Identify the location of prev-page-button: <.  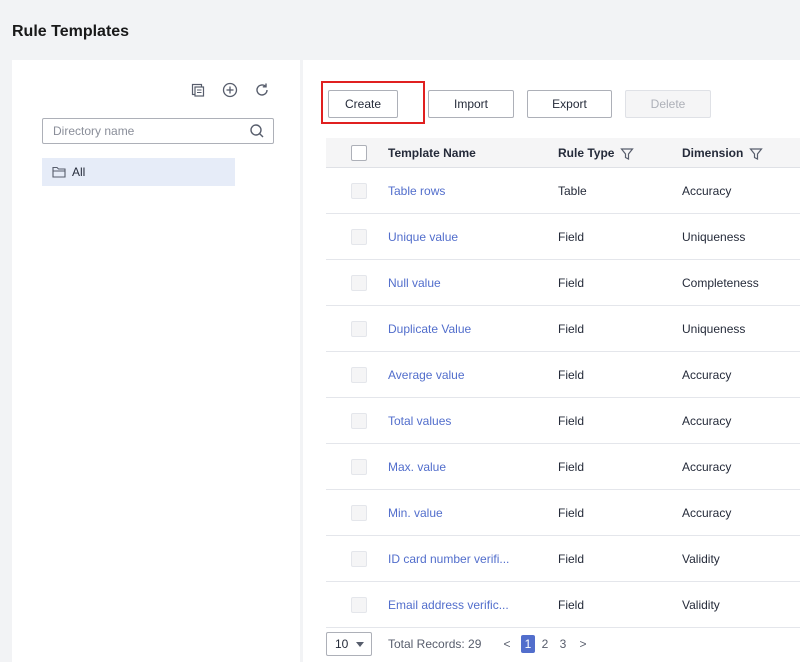
(507, 644).